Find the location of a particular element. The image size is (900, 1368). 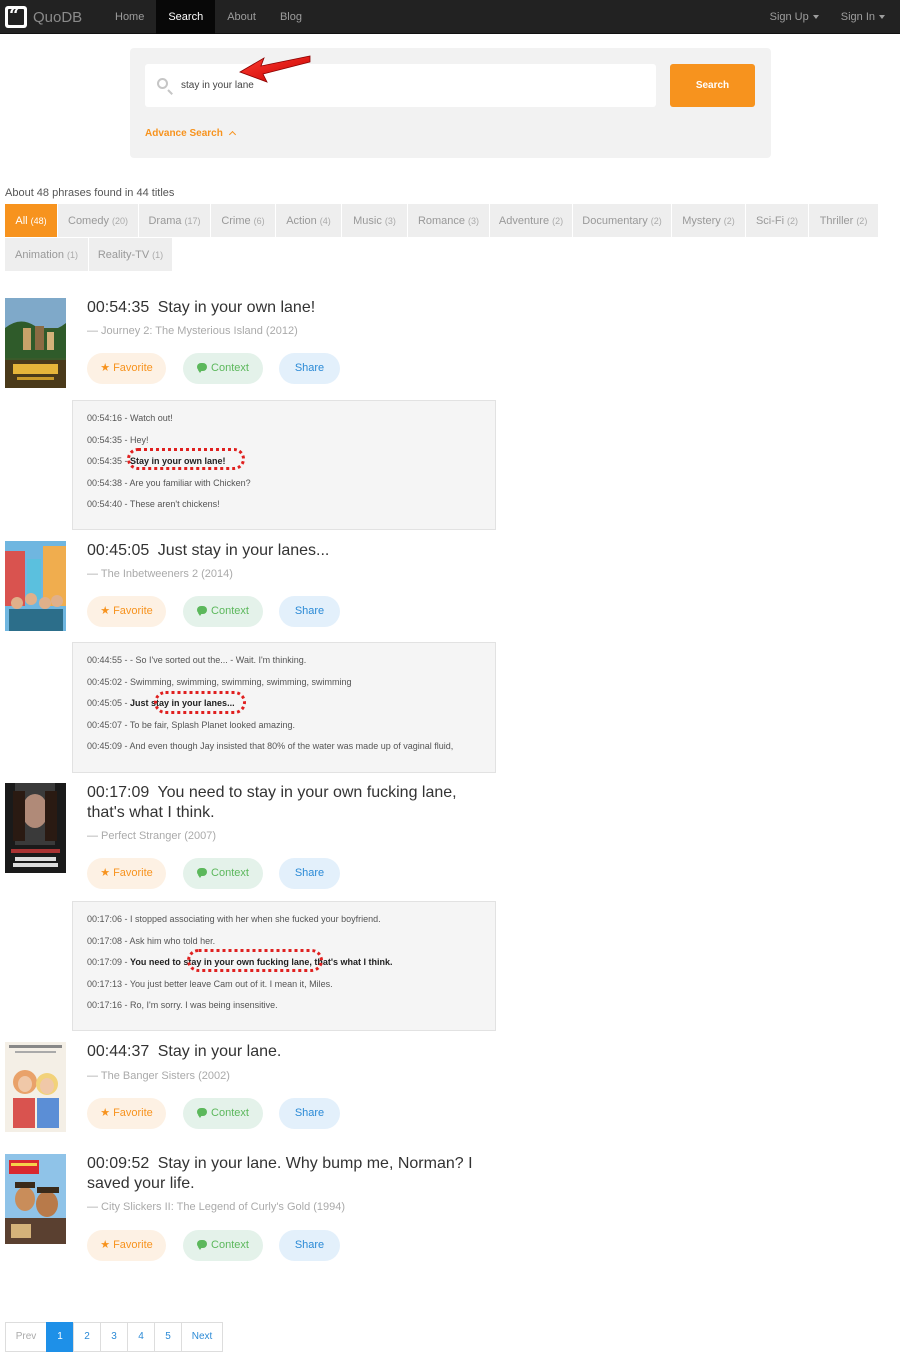

next-page-button: Next is located at coordinates (202, 1337).